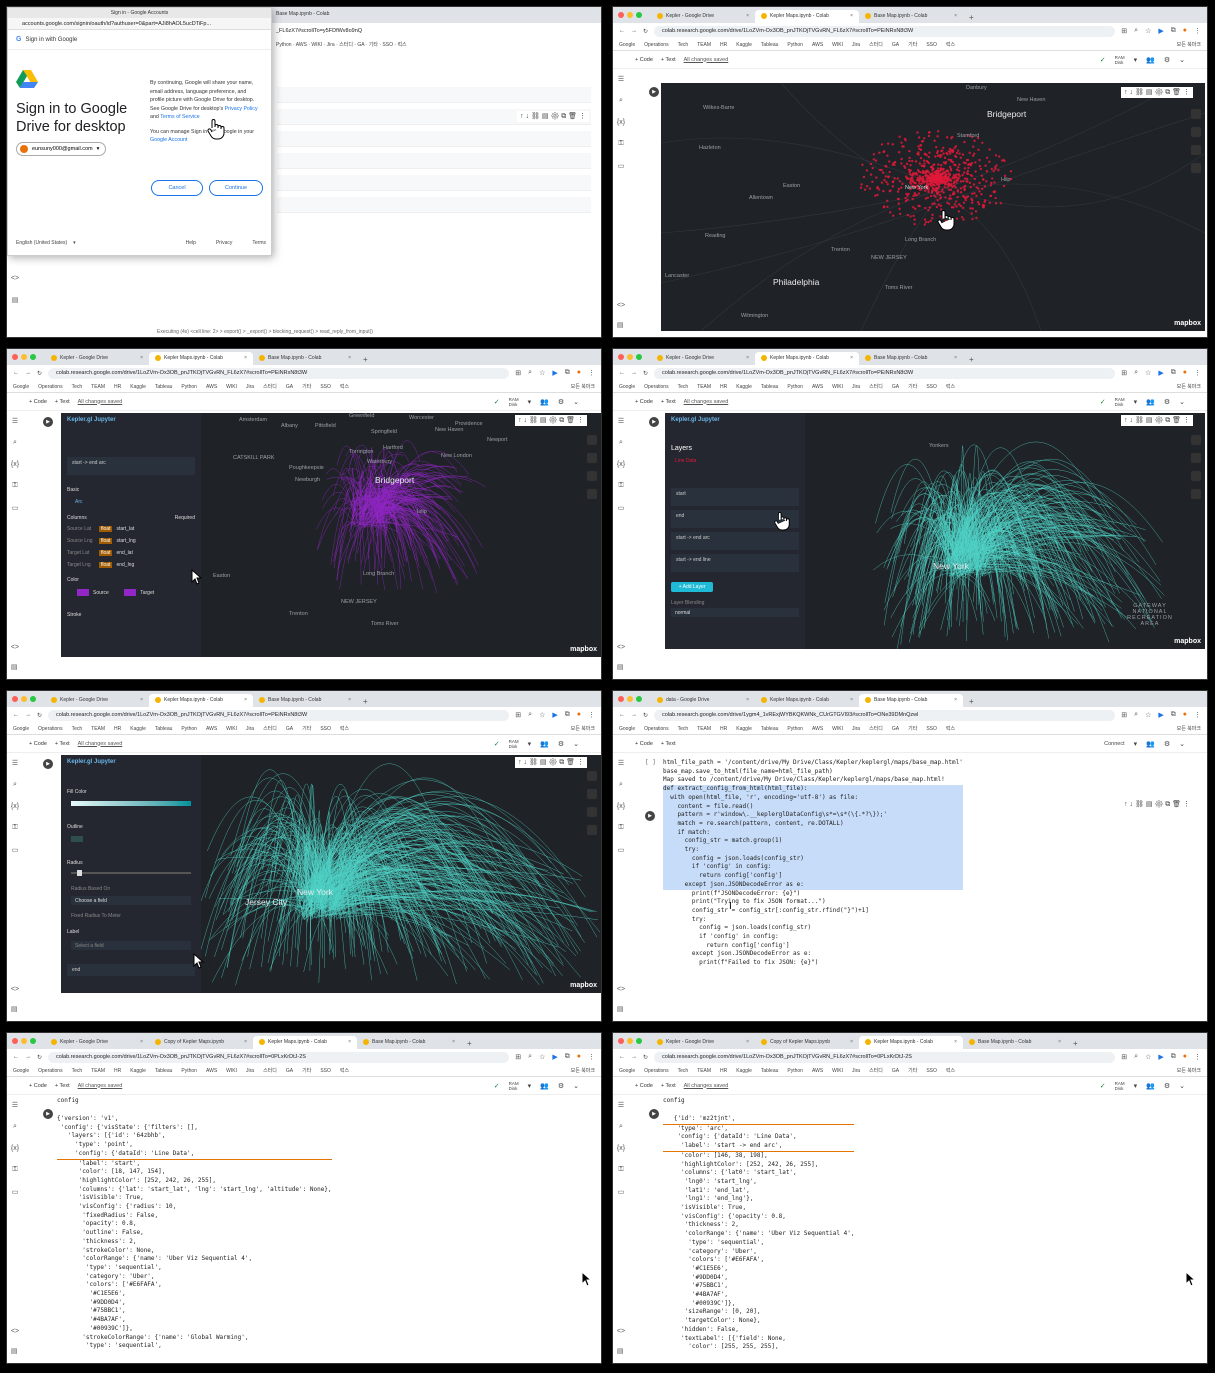 Image resolution: width=1215 pixels, height=1373 pixels. What do you see at coordinates (895, 1071) in the screenshot?
I see `bookmark-item: GA` at bounding box center [895, 1071].